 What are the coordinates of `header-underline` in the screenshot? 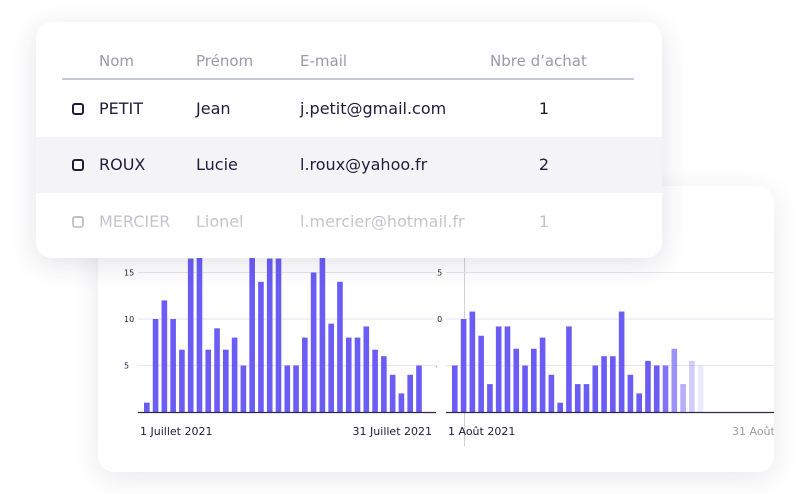 It's located at (348, 79).